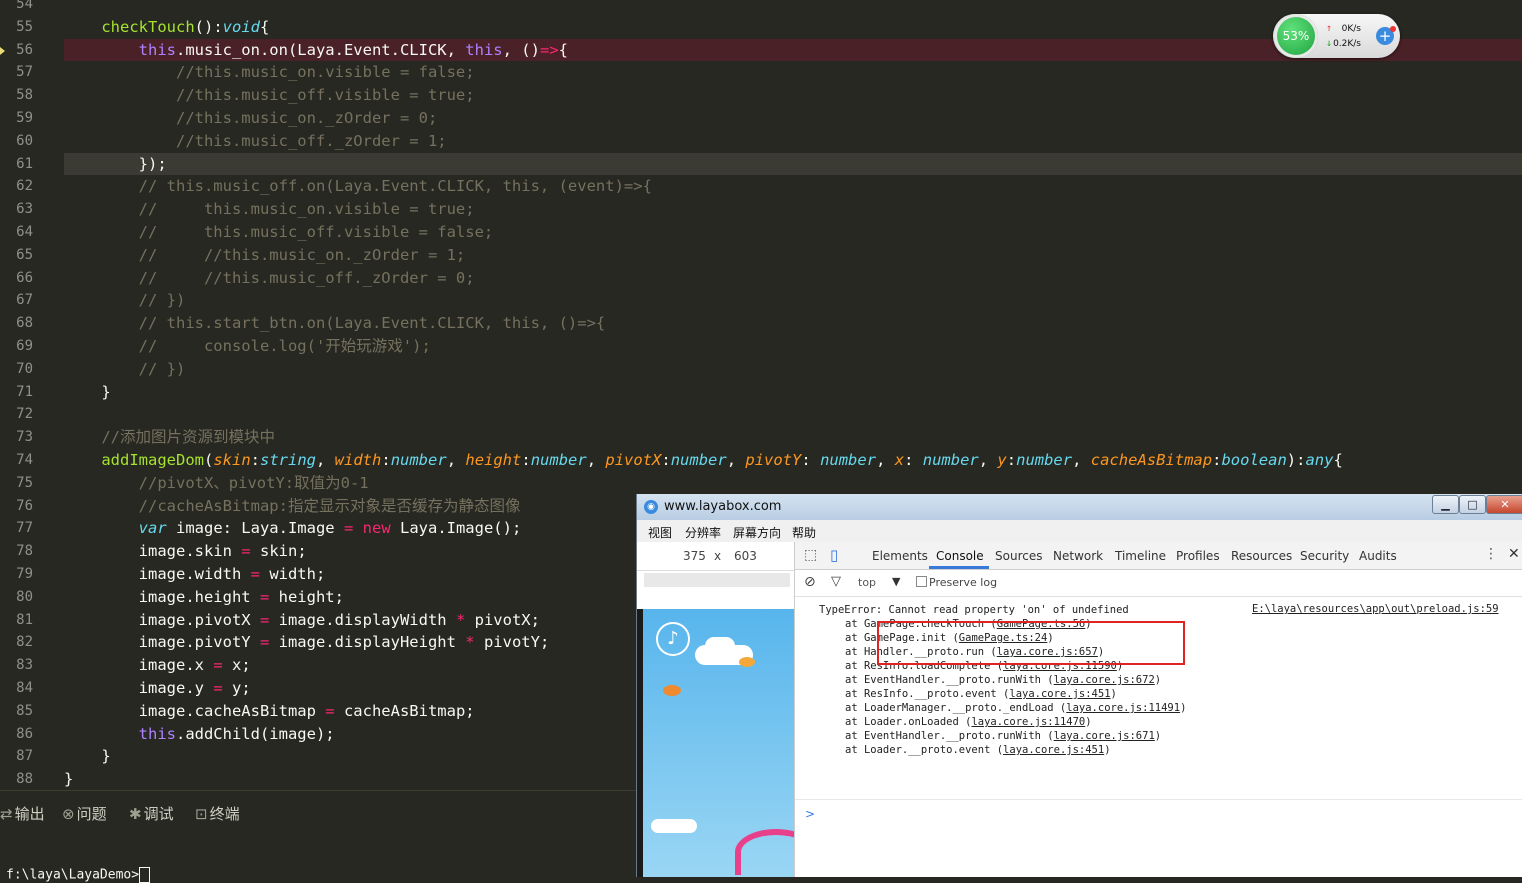  I want to click on code-token: pivotX;, so click(502, 619).